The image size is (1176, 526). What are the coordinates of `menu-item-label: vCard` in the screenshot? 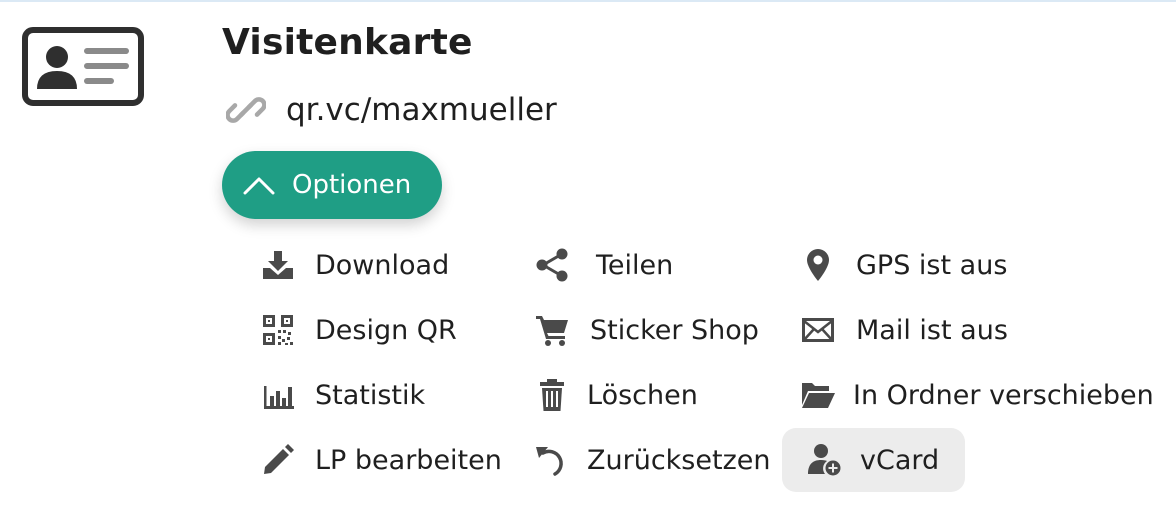 It's located at (900, 460).